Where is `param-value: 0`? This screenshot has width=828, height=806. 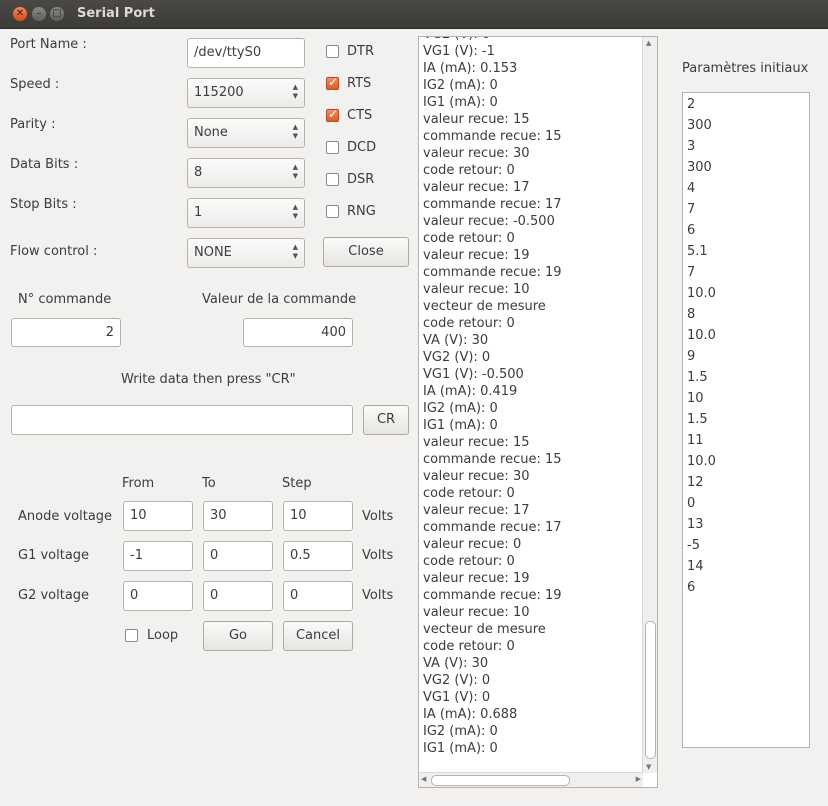
param-value: 0 is located at coordinates (691, 503).